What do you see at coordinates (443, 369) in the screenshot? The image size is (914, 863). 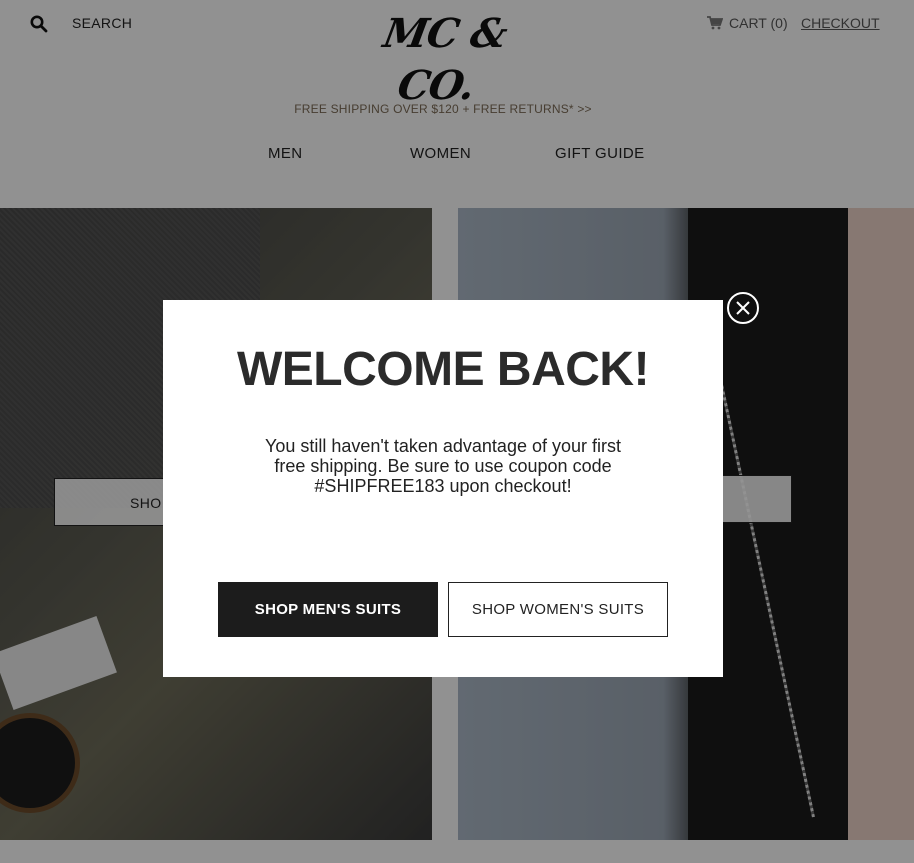 I see `modal-title: WELCOME BACK!` at bounding box center [443, 369].